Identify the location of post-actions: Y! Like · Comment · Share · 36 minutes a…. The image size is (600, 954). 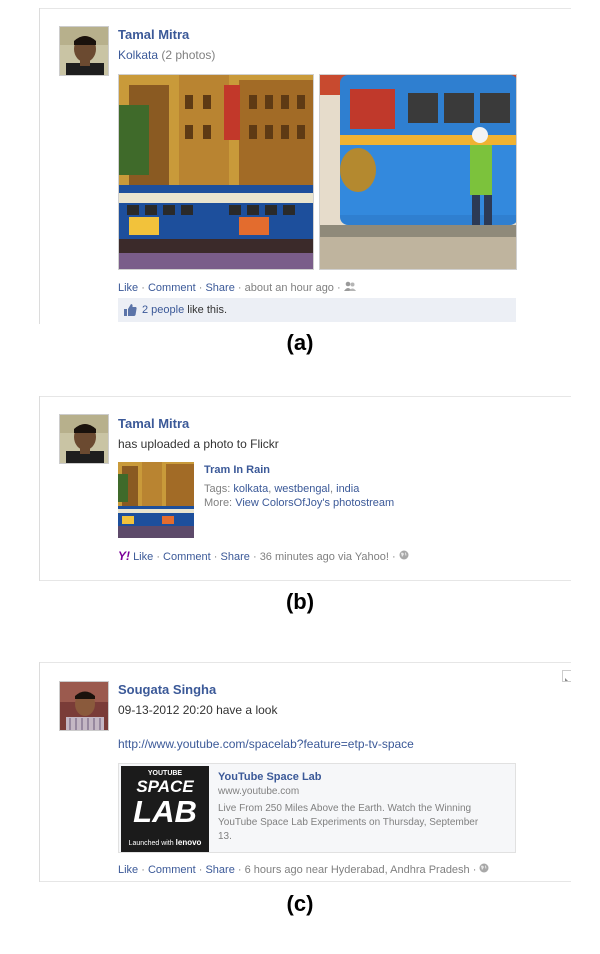
(263, 556).